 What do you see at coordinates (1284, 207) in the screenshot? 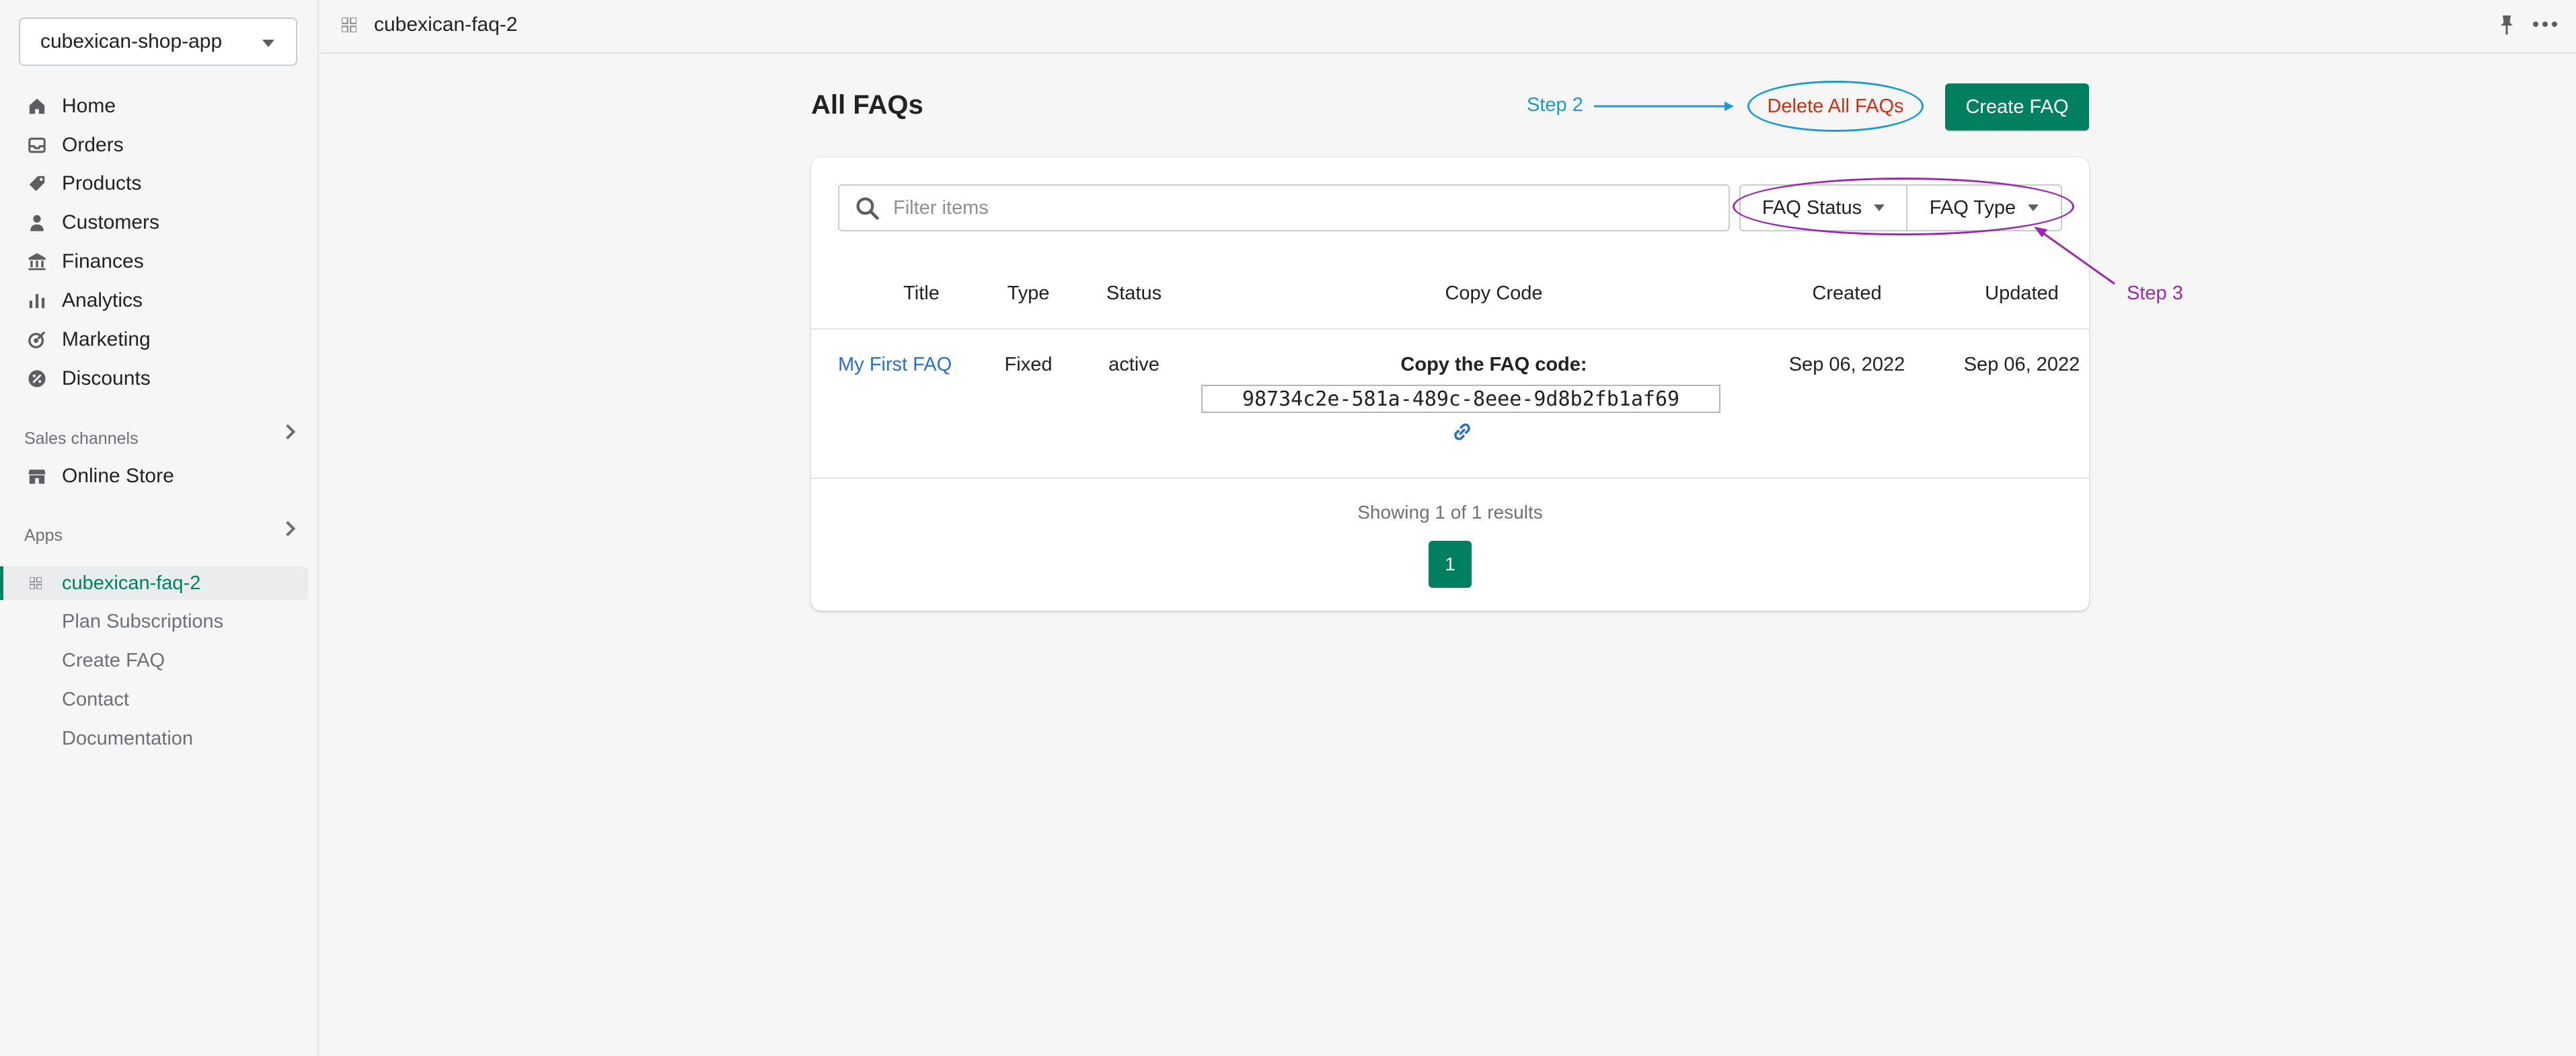
I see `filter-input: Filter items` at bounding box center [1284, 207].